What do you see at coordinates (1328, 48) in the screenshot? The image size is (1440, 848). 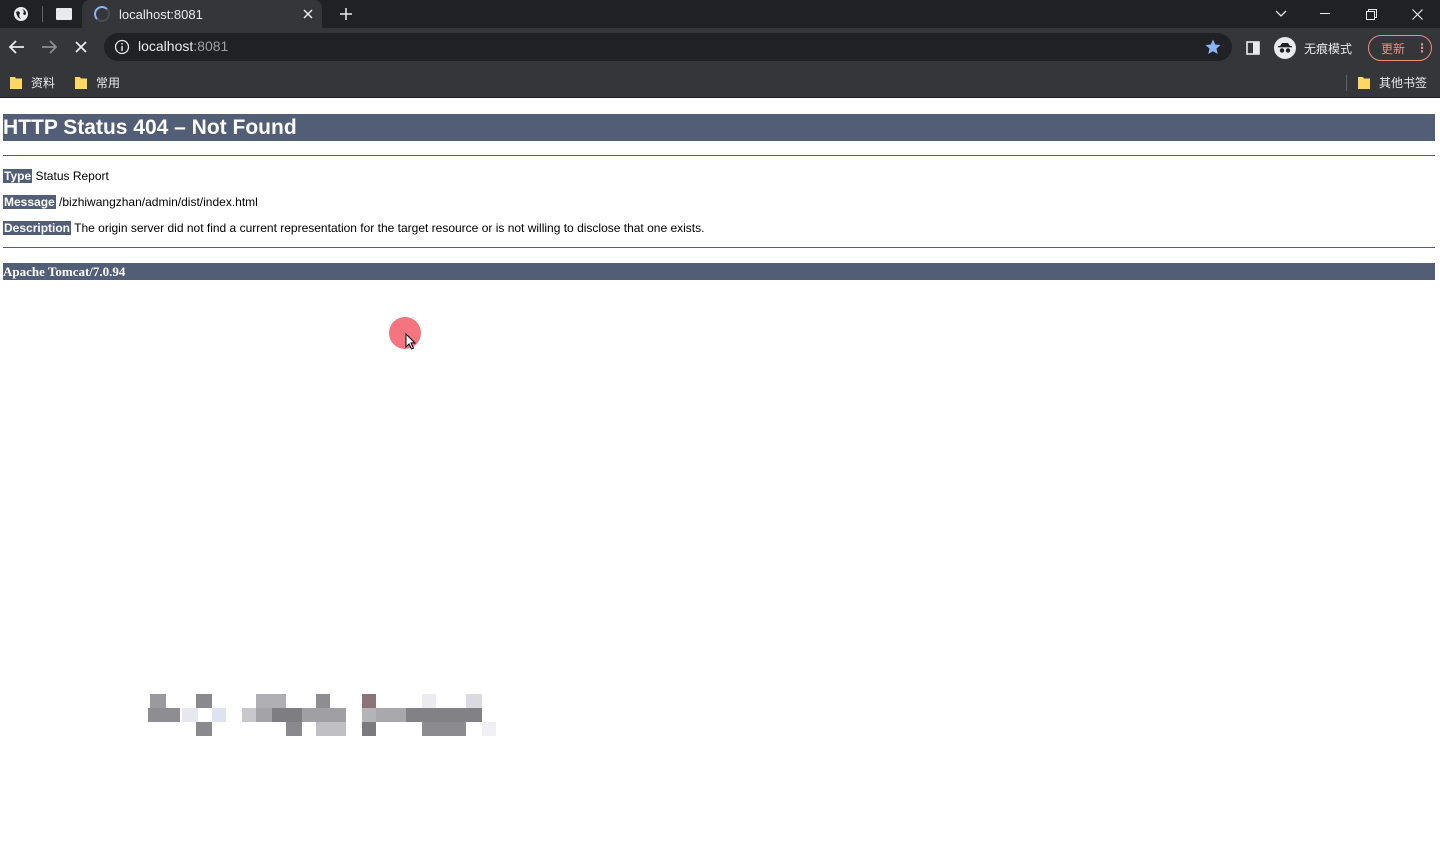 I see `incognito-label: 无痕模式` at bounding box center [1328, 48].